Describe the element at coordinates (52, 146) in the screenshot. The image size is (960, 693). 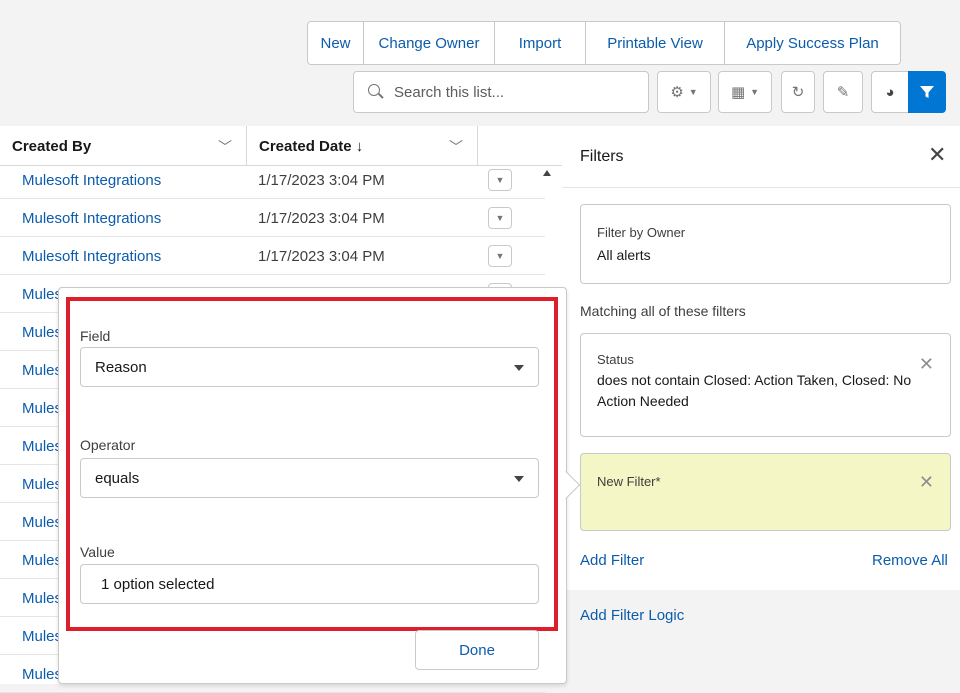
I see `column-header-label: Created By` at that location.